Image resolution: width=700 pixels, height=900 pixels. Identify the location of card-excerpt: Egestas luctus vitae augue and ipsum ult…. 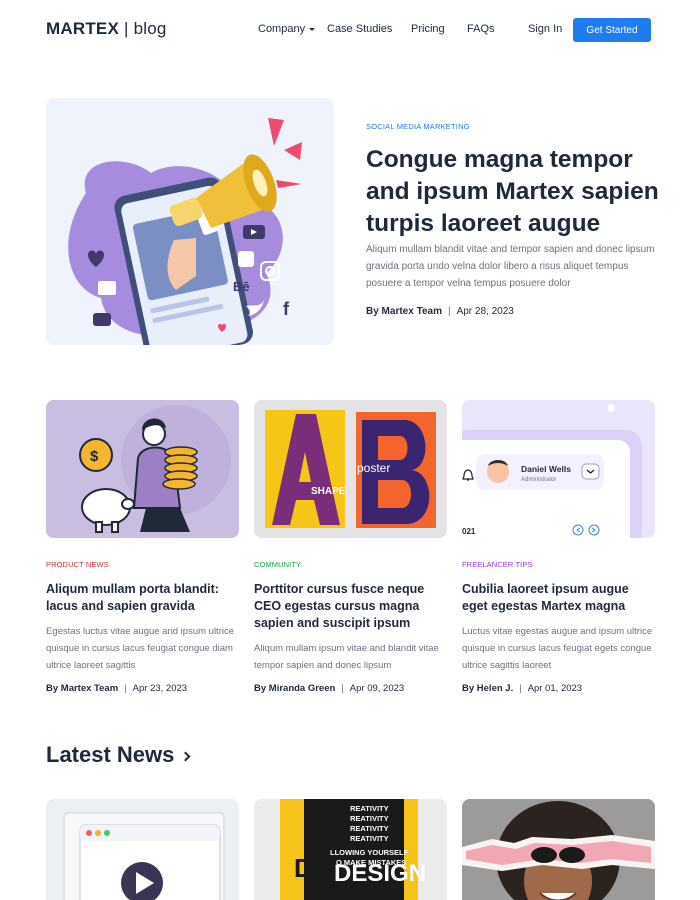
(140, 648).